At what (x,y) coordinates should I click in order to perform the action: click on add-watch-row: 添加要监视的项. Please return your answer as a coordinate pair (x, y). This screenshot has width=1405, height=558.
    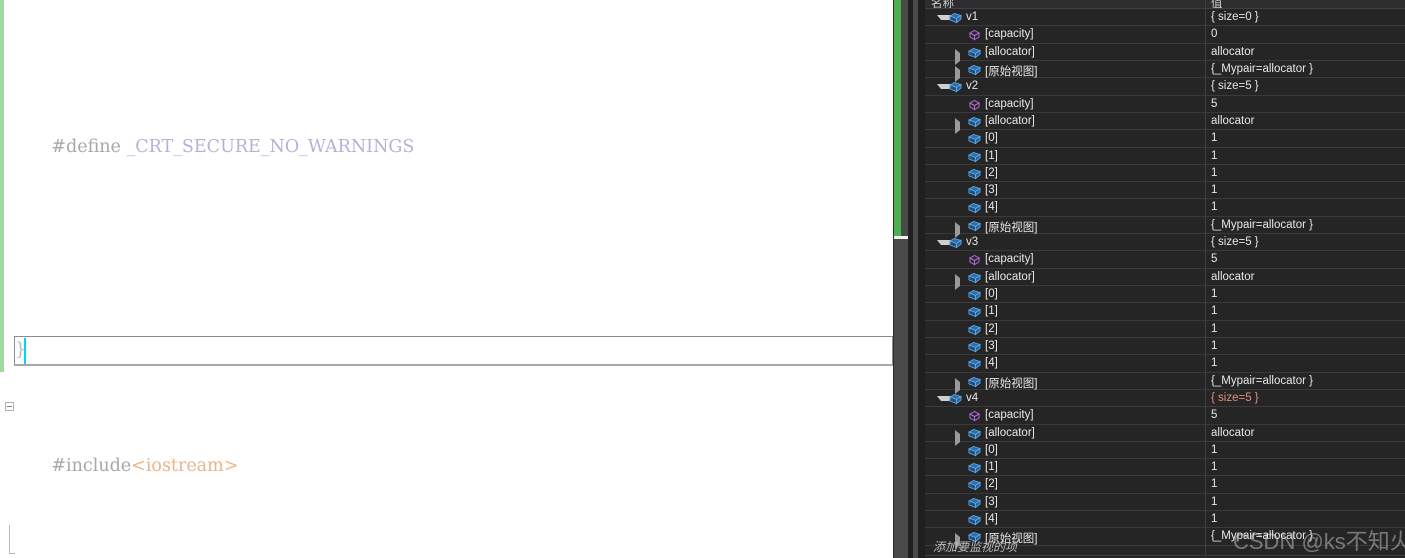
    Looking at the image, I should click on (1165, 545).